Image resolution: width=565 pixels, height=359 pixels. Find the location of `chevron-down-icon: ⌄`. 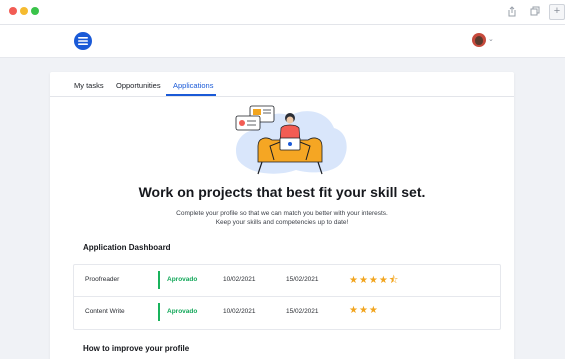

chevron-down-icon: ⌄ is located at coordinates (491, 39).